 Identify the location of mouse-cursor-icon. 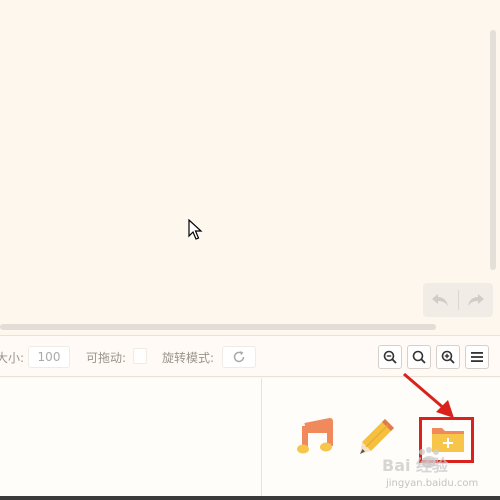
(195, 229).